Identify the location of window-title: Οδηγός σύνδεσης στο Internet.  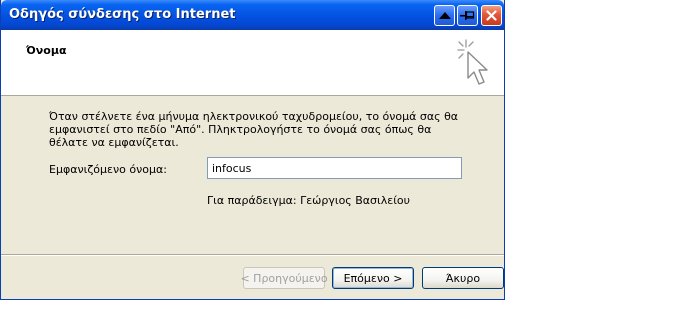
(122, 14).